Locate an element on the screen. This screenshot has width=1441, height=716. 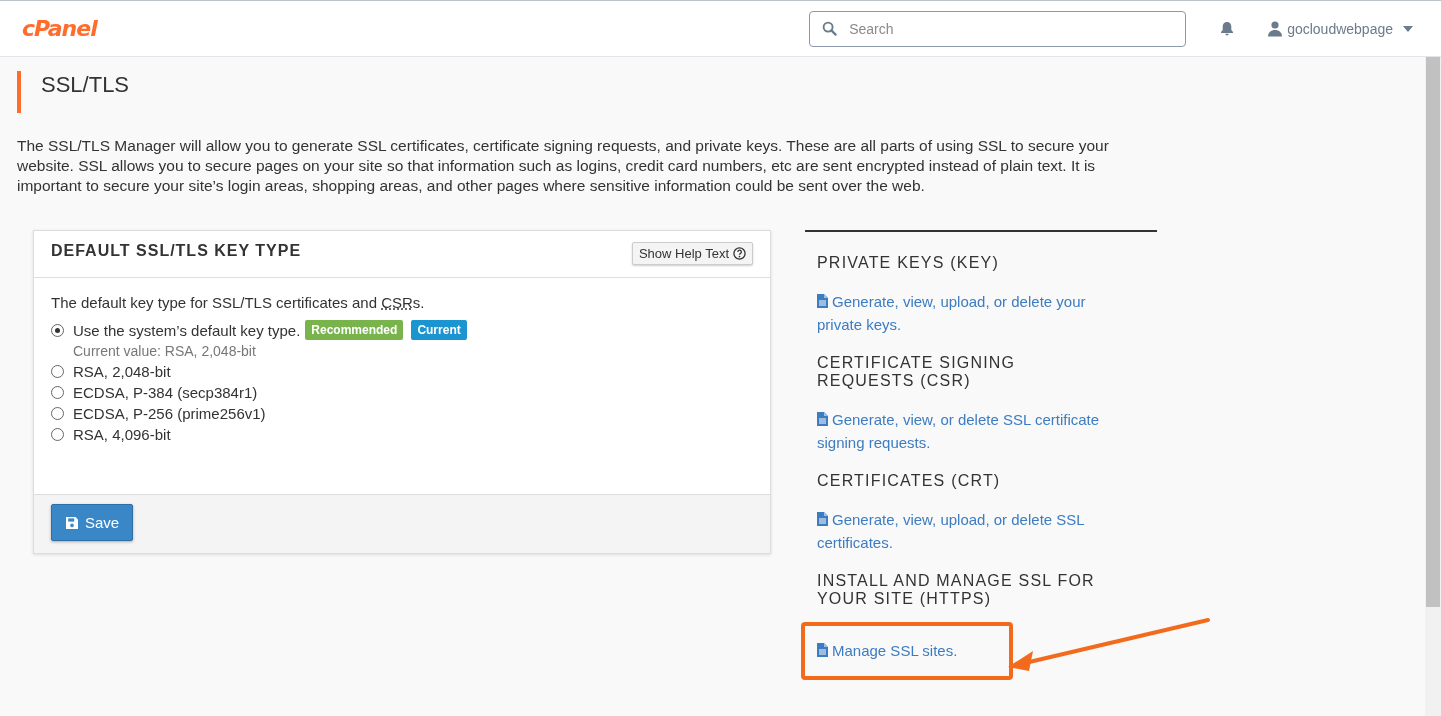
search-bar: Search is located at coordinates (998, 28).